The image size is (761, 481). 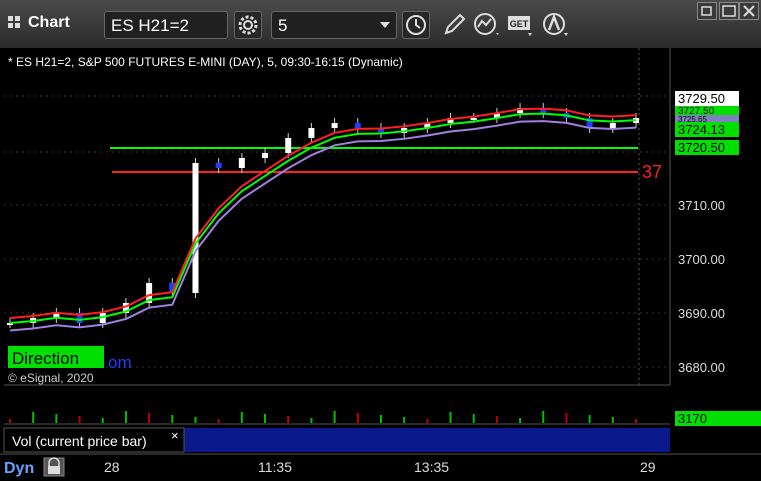 What do you see at coordinates (701, 259) in the screenshot?
I see `price-axis-label: 3700.00` at bounding box center [701, 259].